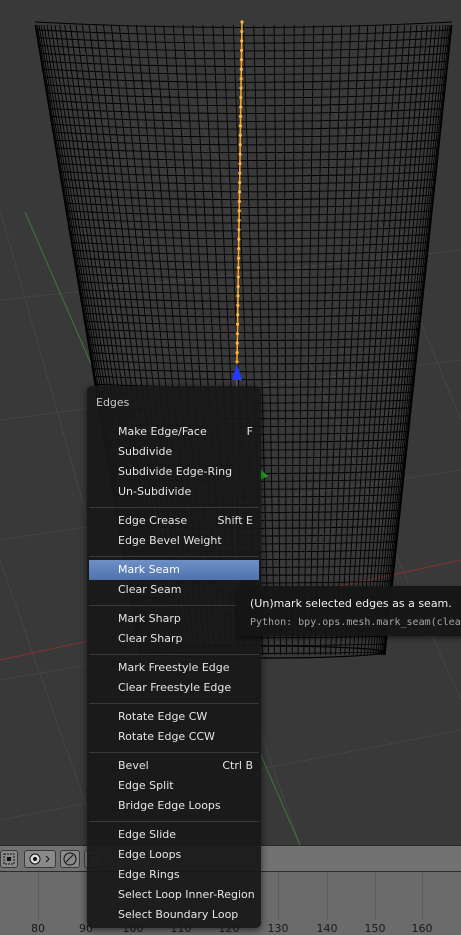  What do you see at coordinates (174, 766) in the screenshot?
I see `menu-item-bevel: Bevel Ctrl B` at bounding box center [174, 766].